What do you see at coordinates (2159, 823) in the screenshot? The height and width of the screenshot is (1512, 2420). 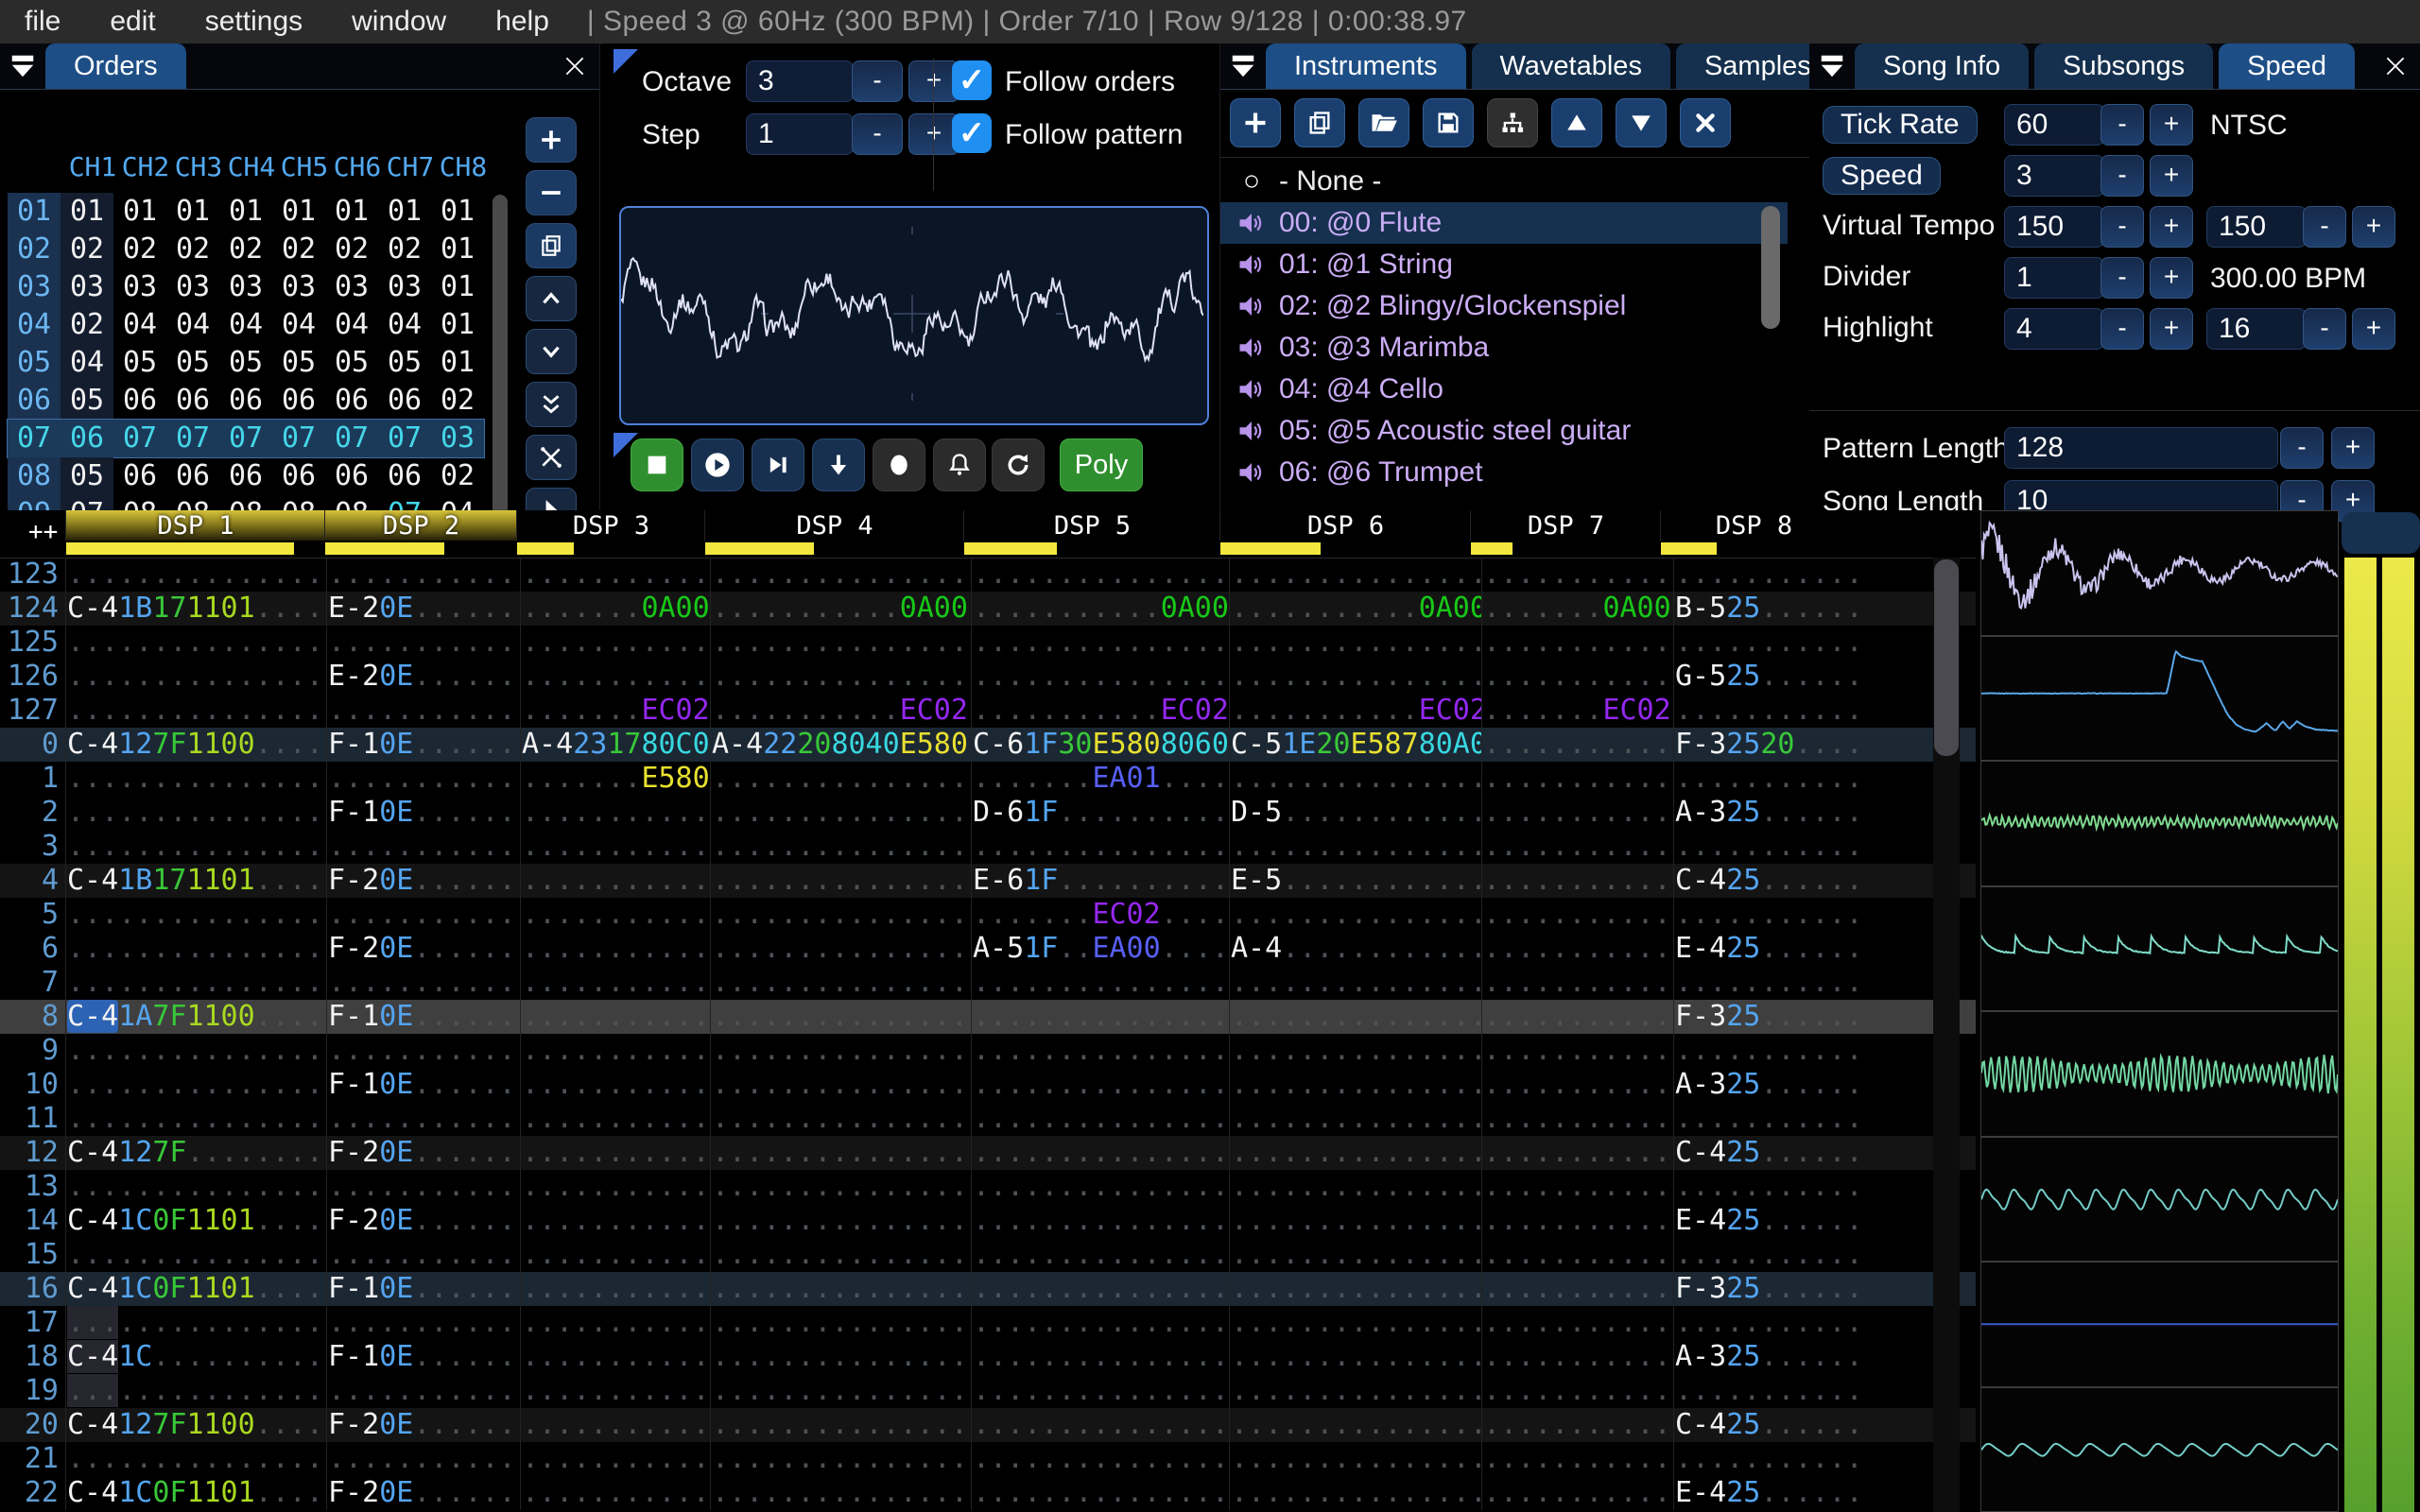 I see `channel-scope` at bounding box center [2159, 823].